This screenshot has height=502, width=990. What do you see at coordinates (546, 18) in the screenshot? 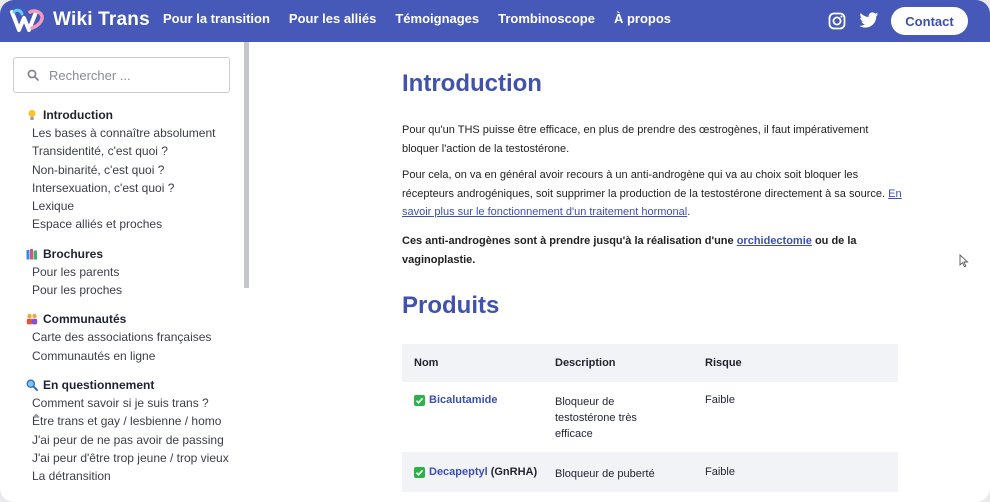
I see `nav-trombinoscope: Trombinoscope` at bounding box center [546, 18].